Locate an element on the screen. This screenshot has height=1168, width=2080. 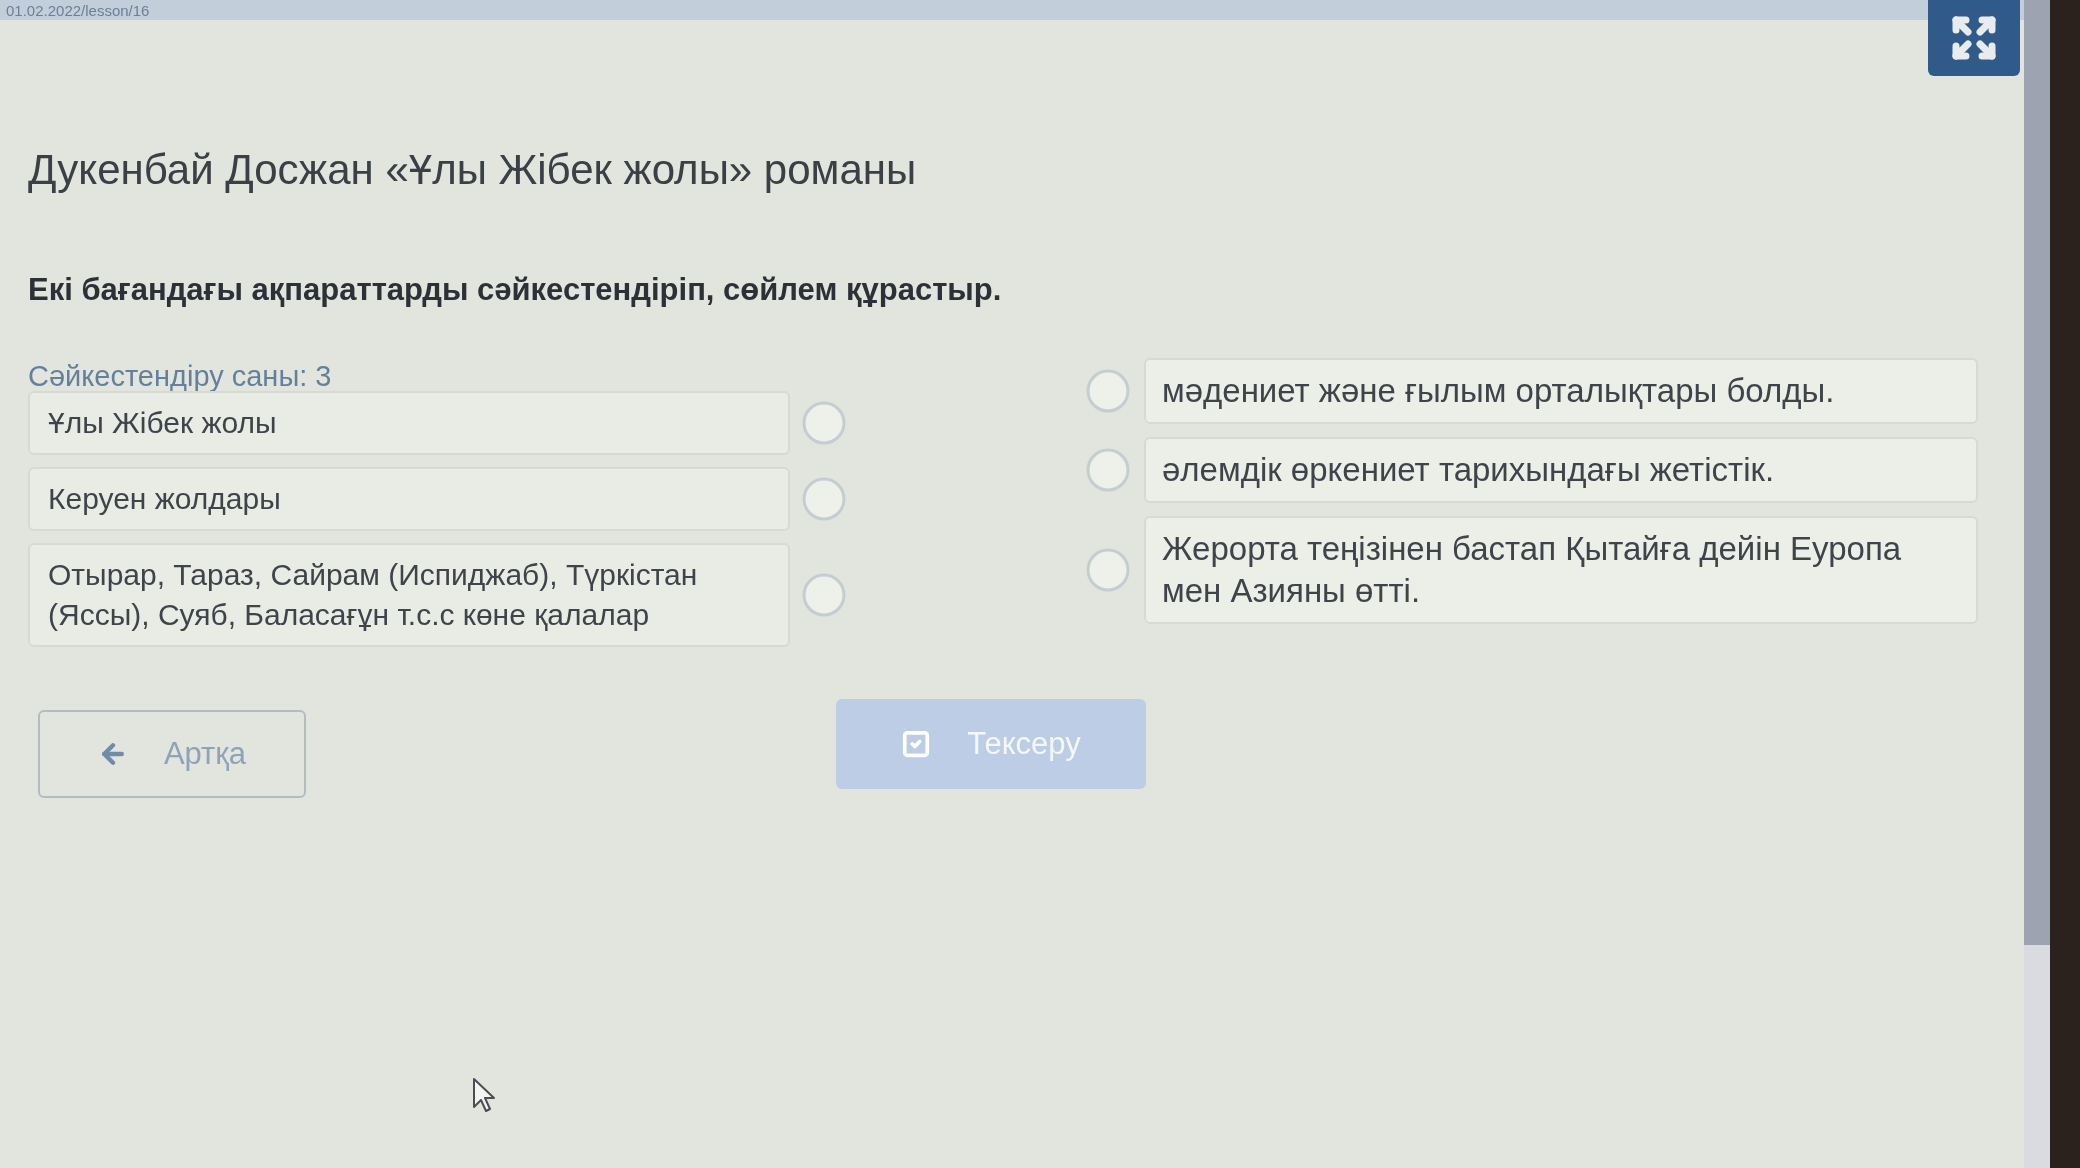
match-item-card: Отырар, Тараз, Сайрам (Испиджаб), Түркістан (Яссы), Суяб, Баласағұн т.с.с көне қалалар is located at coordinates (409, 595).